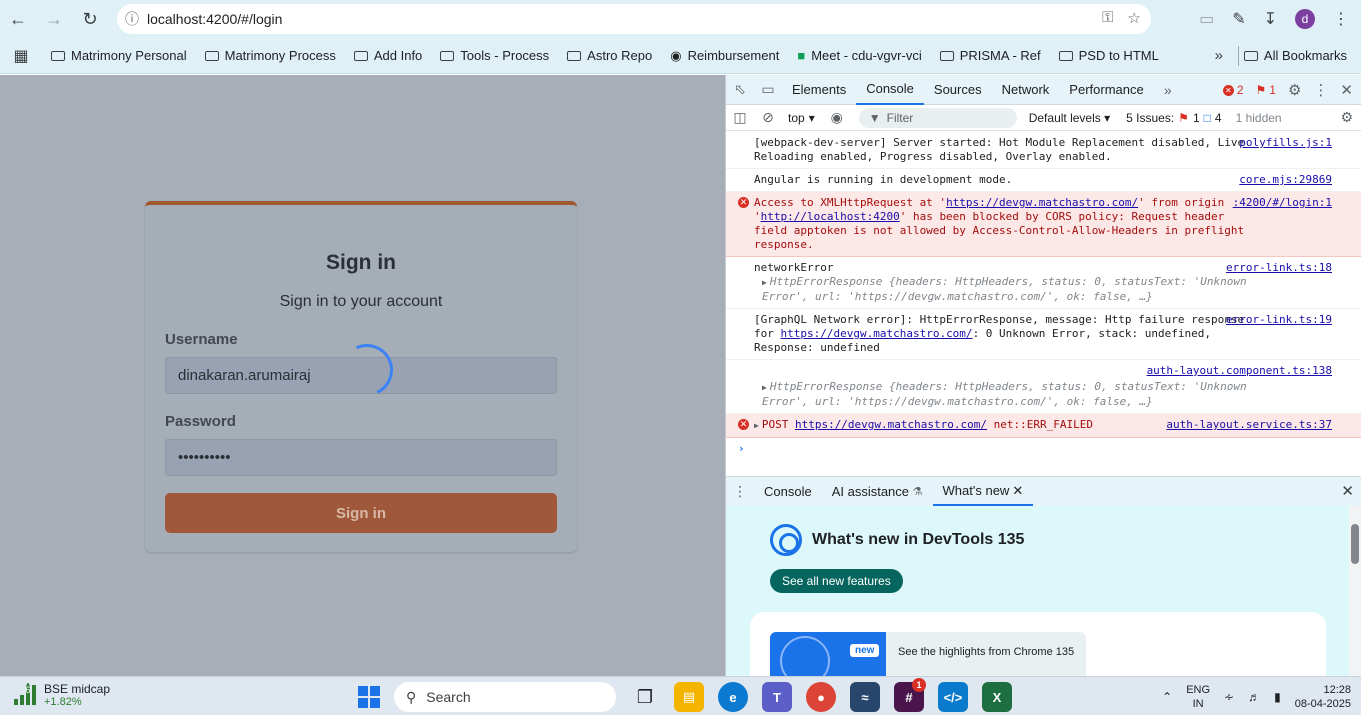 This screenshot has width=1361, height=715. What do you see at coordinates (361, 457) in the screenshot?
I see `password-field: ••••••••••` at bounding box center [361, 457].